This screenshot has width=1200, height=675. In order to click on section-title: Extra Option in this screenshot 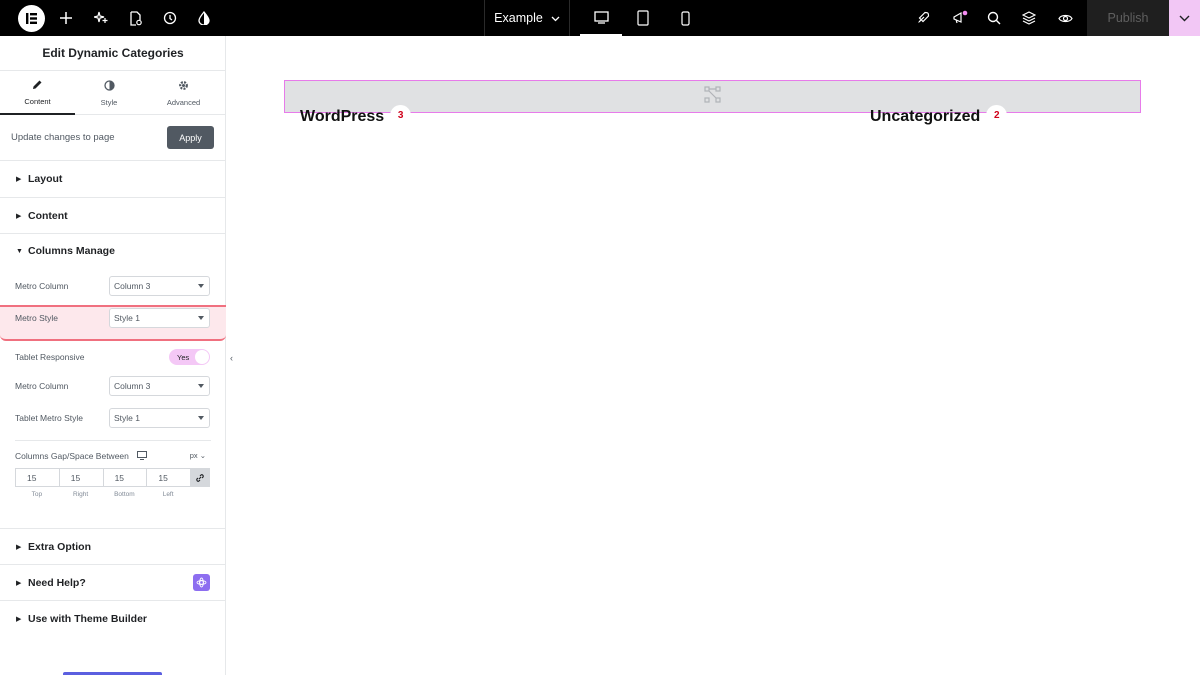, I will do `click(60, 546)`.